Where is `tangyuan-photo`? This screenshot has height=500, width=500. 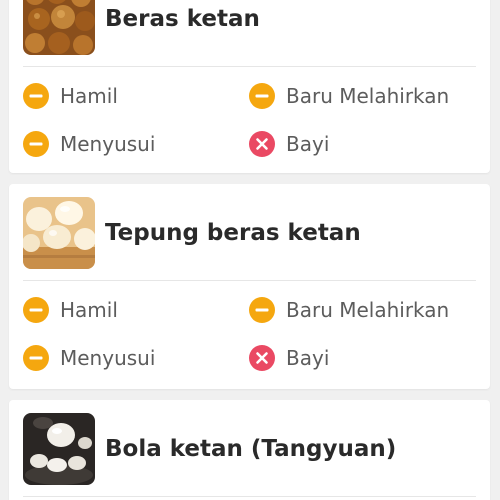 tangyuan-photo is located at coordinates (59, 449).